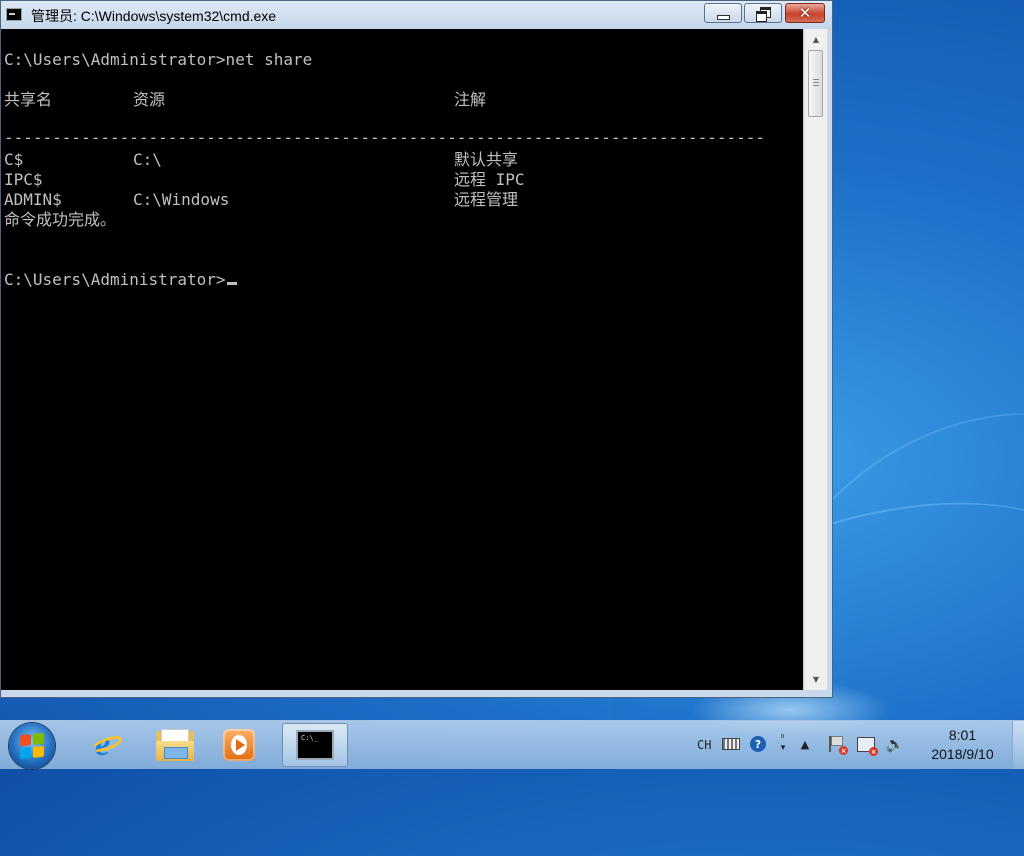 The image size is (1024, 856). What do you see at coordinates (14, 159) in the screenshot?
I see `share-row-name: C$` at bounding box center [14, 159].